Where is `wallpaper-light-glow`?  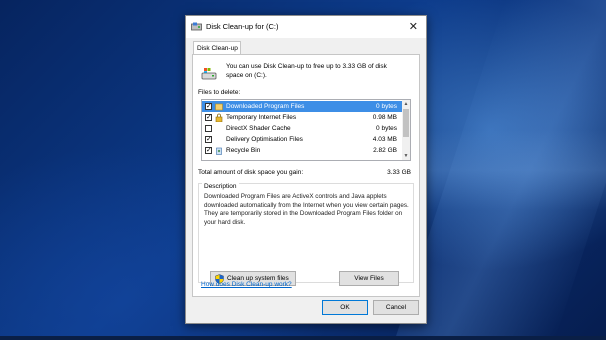
wallpaper-light-glow is located at coordinates (513, 170).